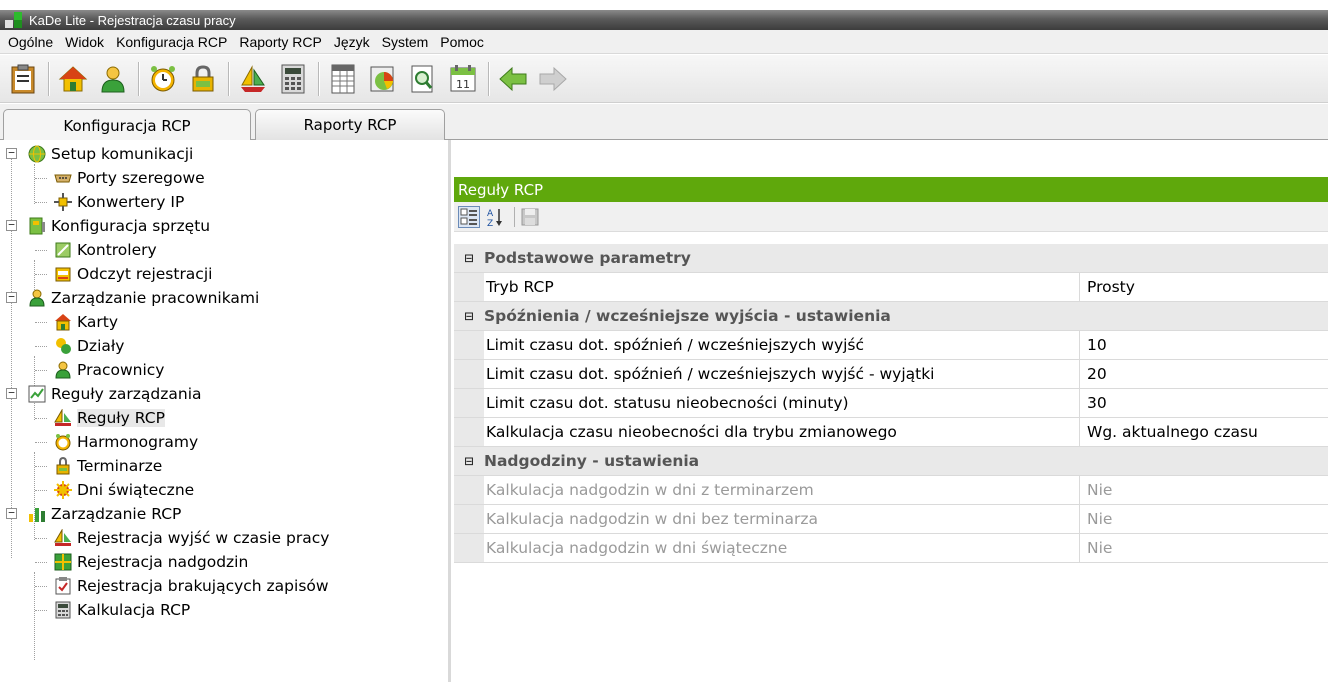  What do you see at coordinates (171, 42) in the screenshot?
I see `menu-rcp-config: Konfiguracja RCP` at bounding box center [171, 42].